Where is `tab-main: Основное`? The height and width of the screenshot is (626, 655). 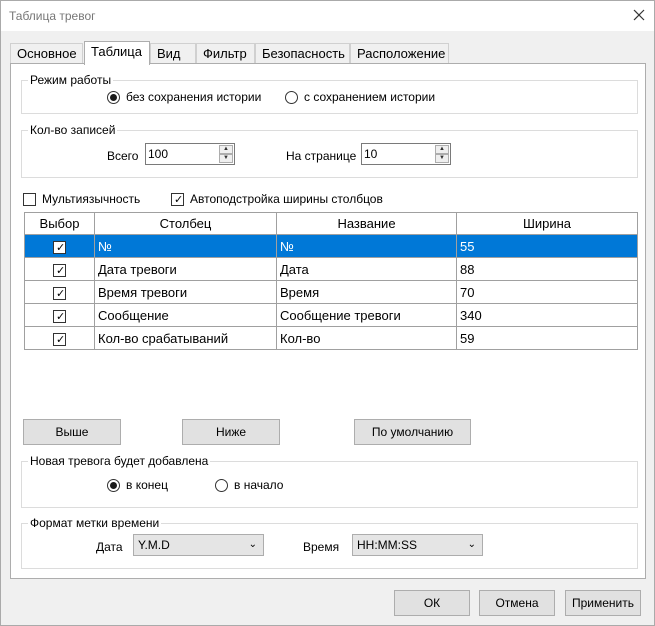
tab-main: Основное is located at coordinates (46, 53).